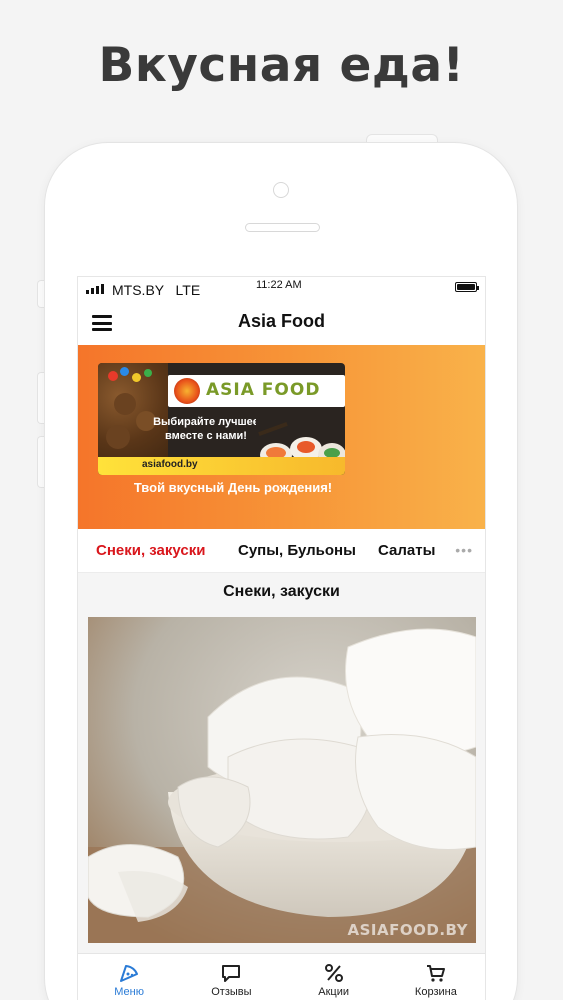 The width and height of the screenshot is (563, 1000). Describe the element at coordinates (435, 992) in the screenshot. I see `tabbar-cart-label: Корзина` at that location.